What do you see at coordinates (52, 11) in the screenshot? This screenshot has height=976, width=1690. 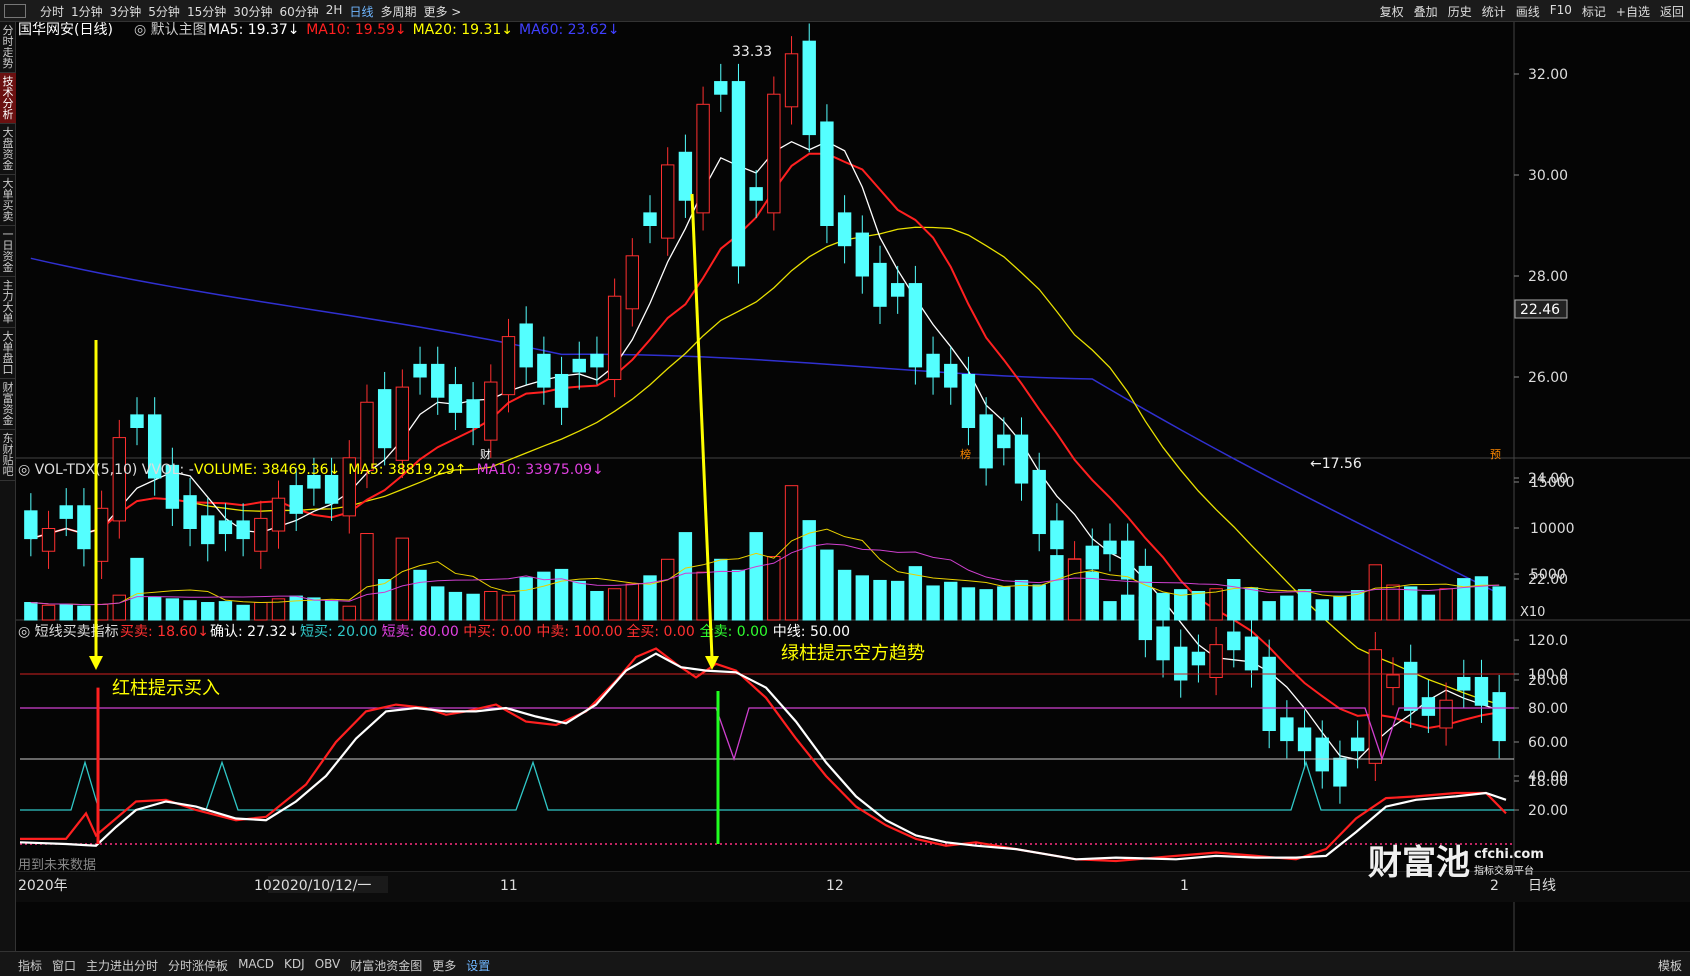 I see `period-tab-0: 分时` at bounding box center [52, 11].